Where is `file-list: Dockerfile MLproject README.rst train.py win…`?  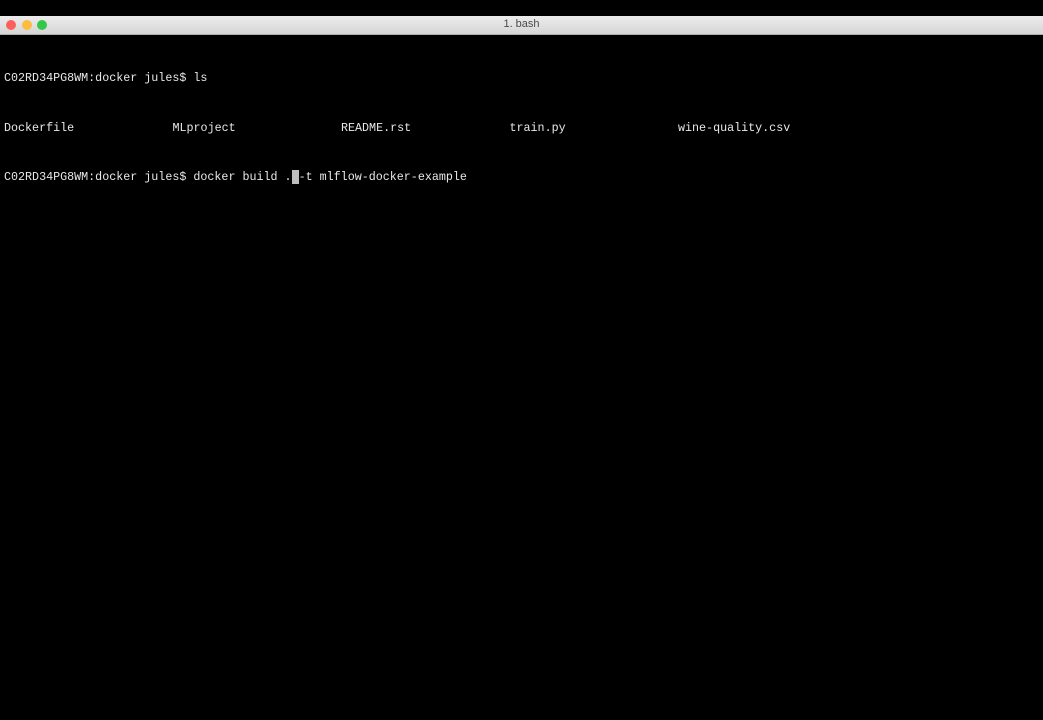 file-list: Dockerfile MLproject README.rst train.py win… is located at coordinates (425, 128).